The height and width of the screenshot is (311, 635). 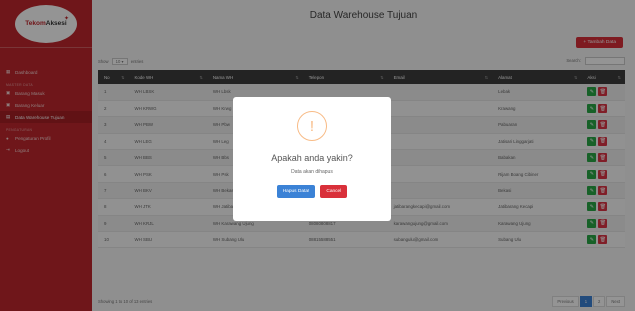 I want to click on cancel-button: Cancel, so click(x=334, y=191).